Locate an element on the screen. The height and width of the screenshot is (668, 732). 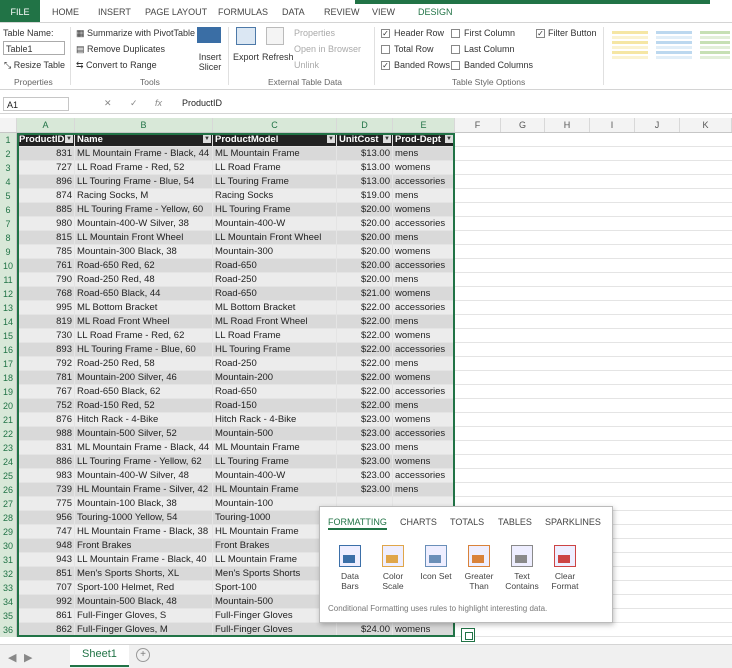
qa-tab-formatting: FORMATTING is located at coordinates (357, 523).